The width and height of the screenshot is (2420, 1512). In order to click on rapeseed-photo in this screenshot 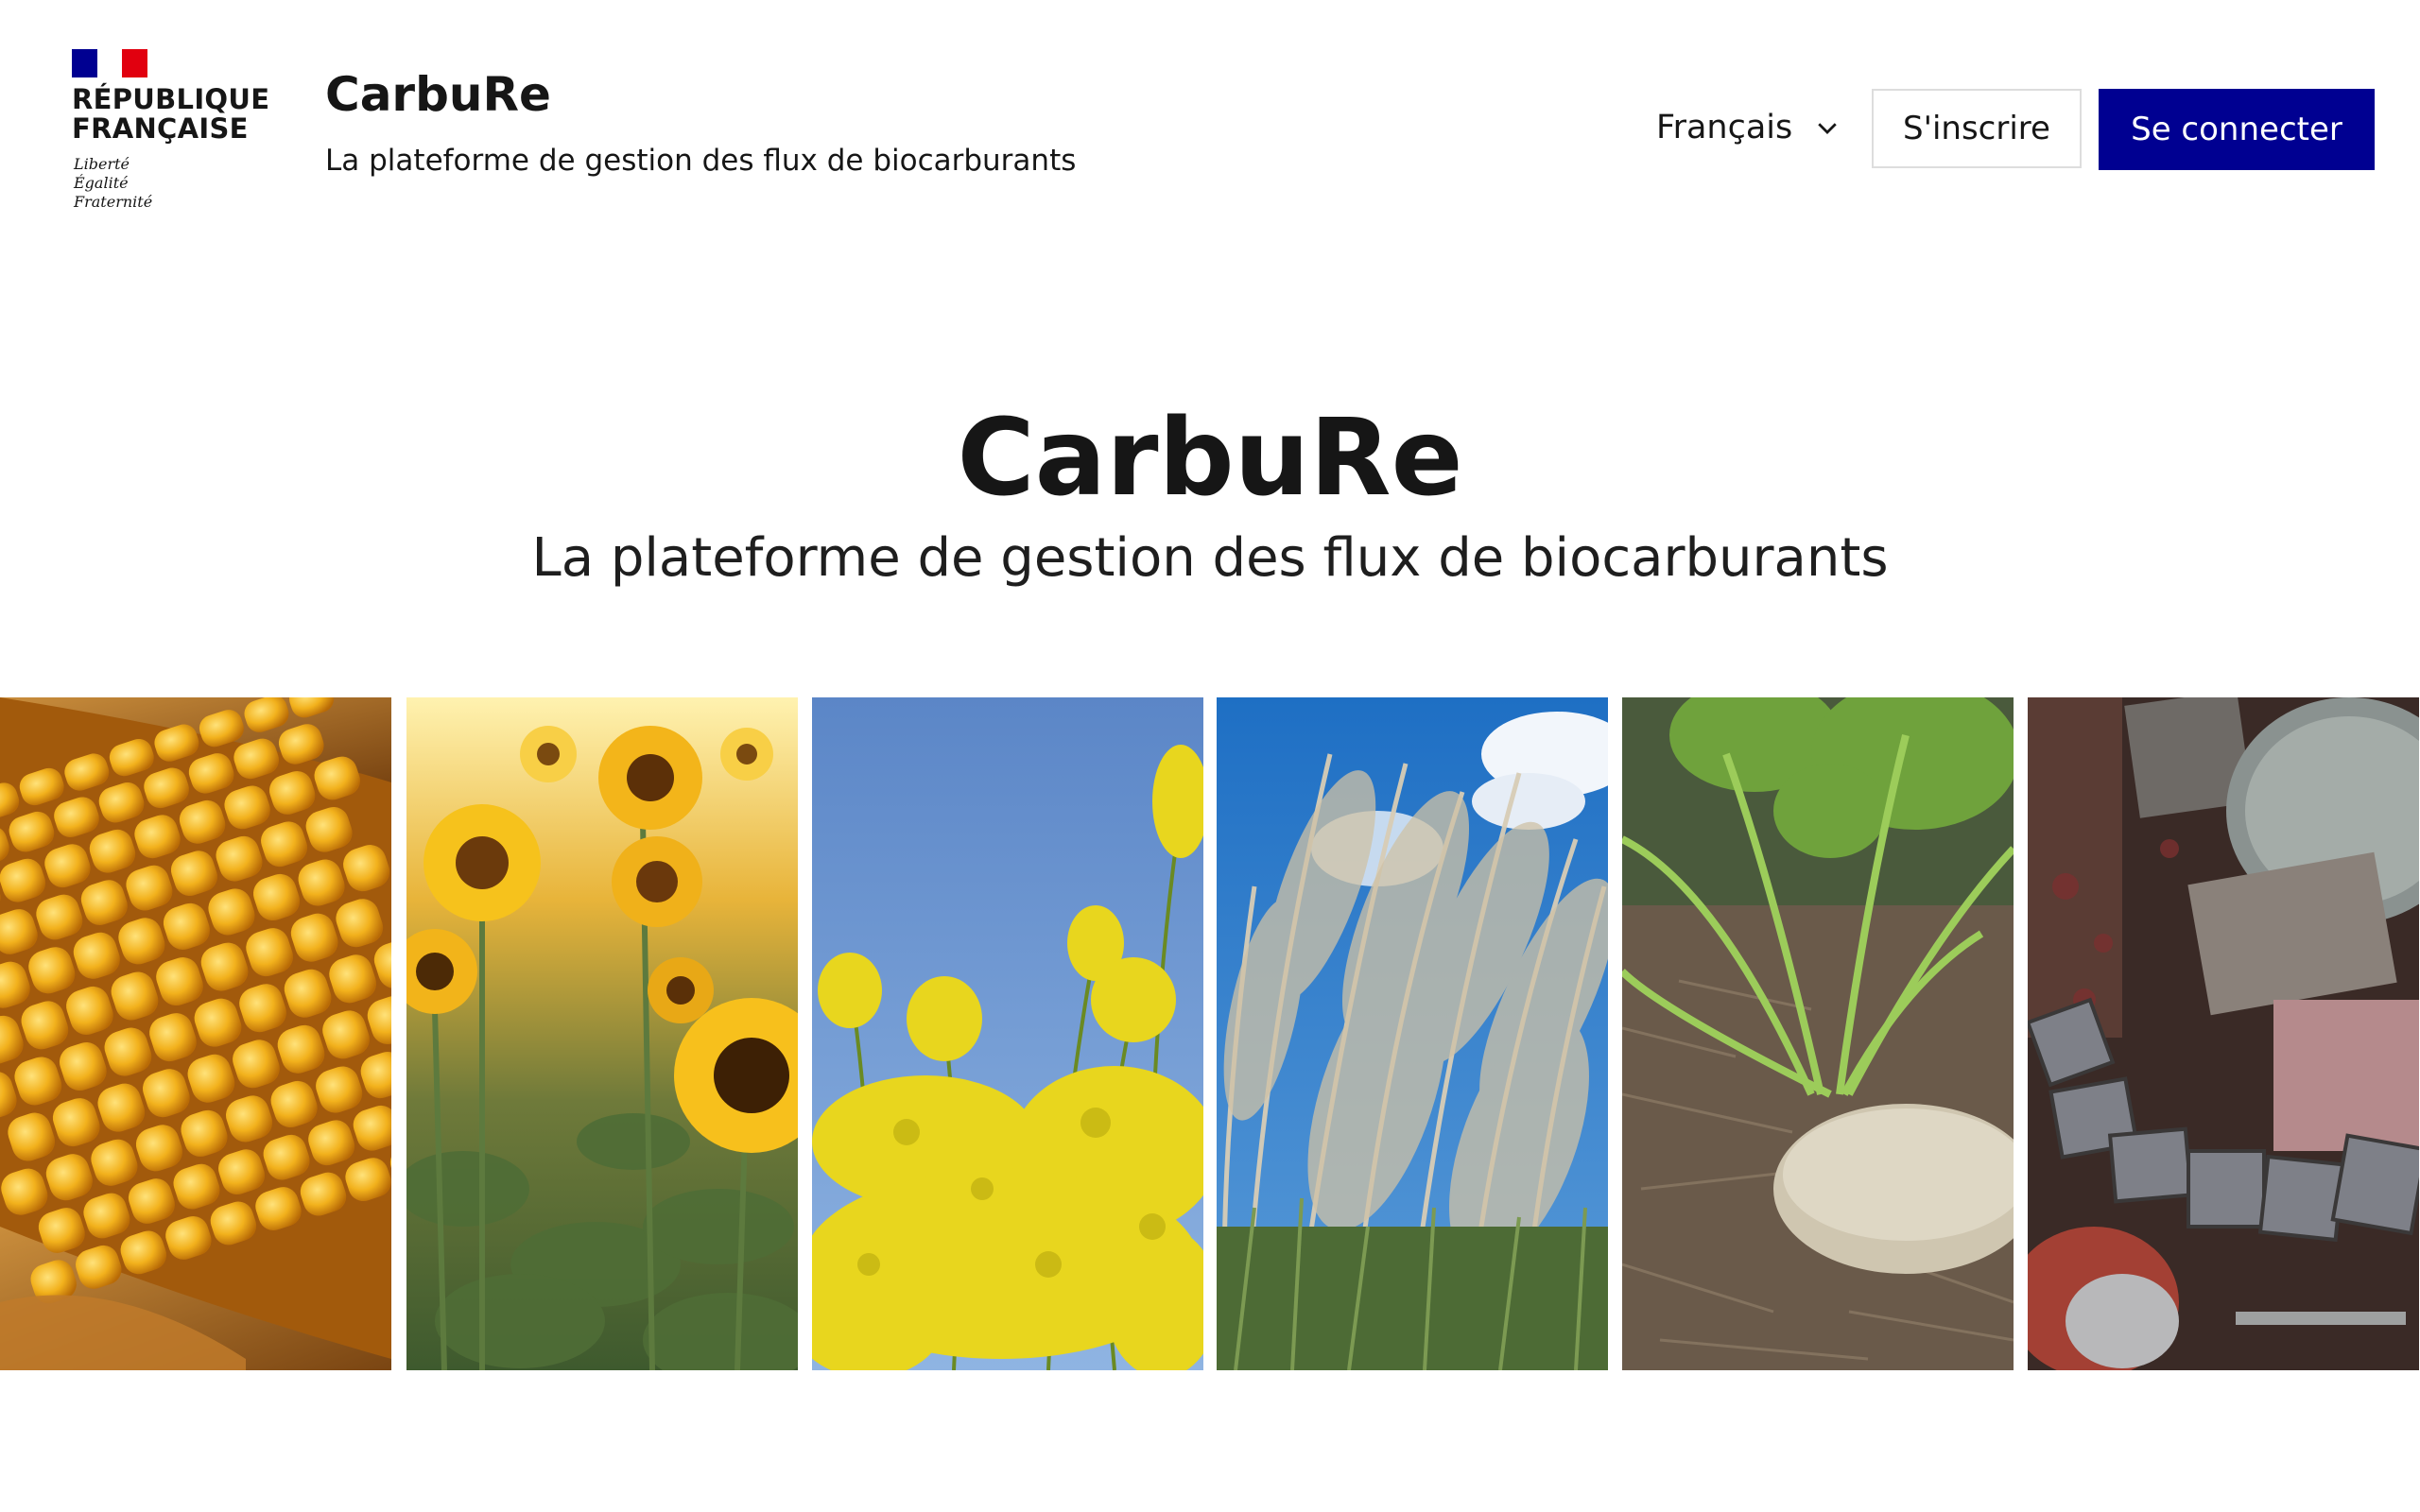, I will do `click(1007, 1033)`.